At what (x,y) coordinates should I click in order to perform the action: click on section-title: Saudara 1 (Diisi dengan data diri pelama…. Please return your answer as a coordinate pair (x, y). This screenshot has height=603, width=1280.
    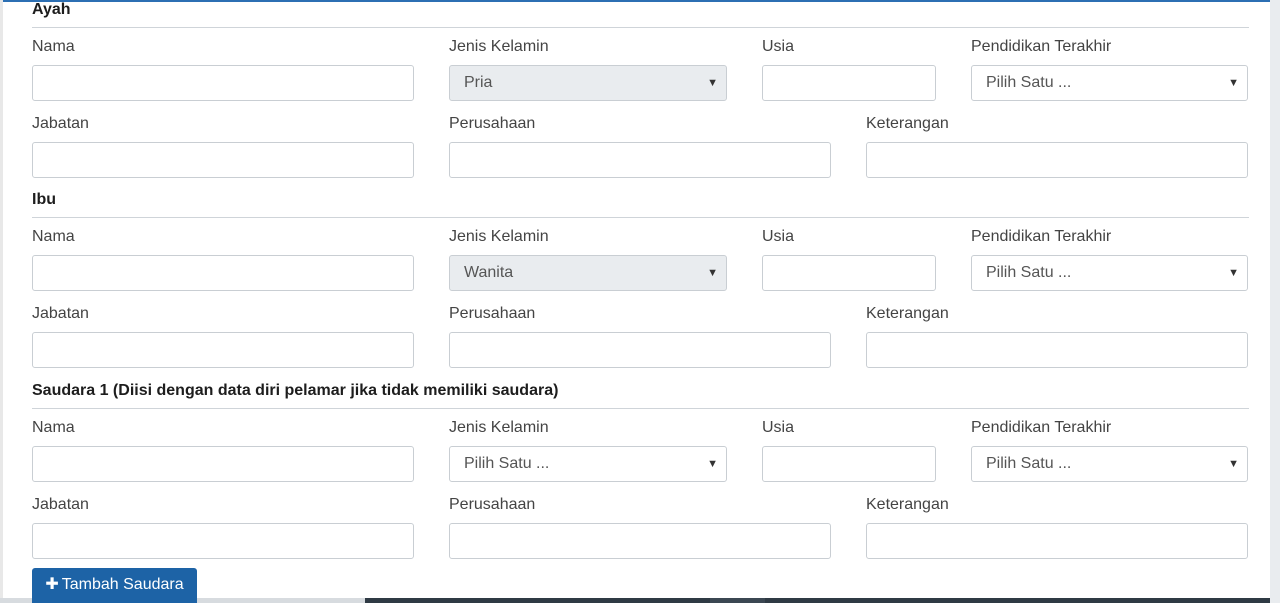
    Looking at the image, I should click on (640, 395).